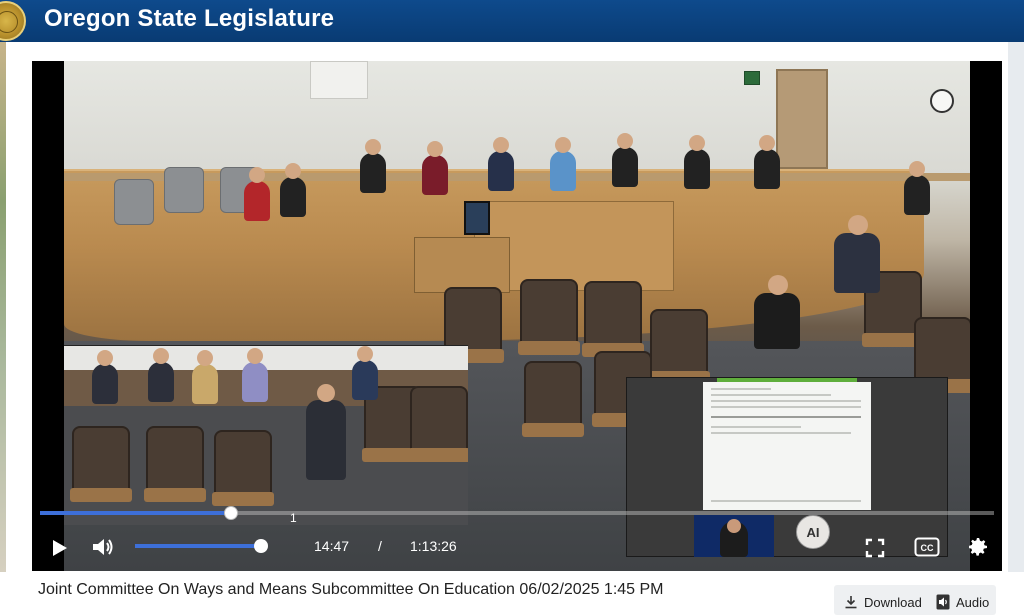 The height and width of the screenshot is (615, 1024). I want to click on settings-button, so click(978, 547).